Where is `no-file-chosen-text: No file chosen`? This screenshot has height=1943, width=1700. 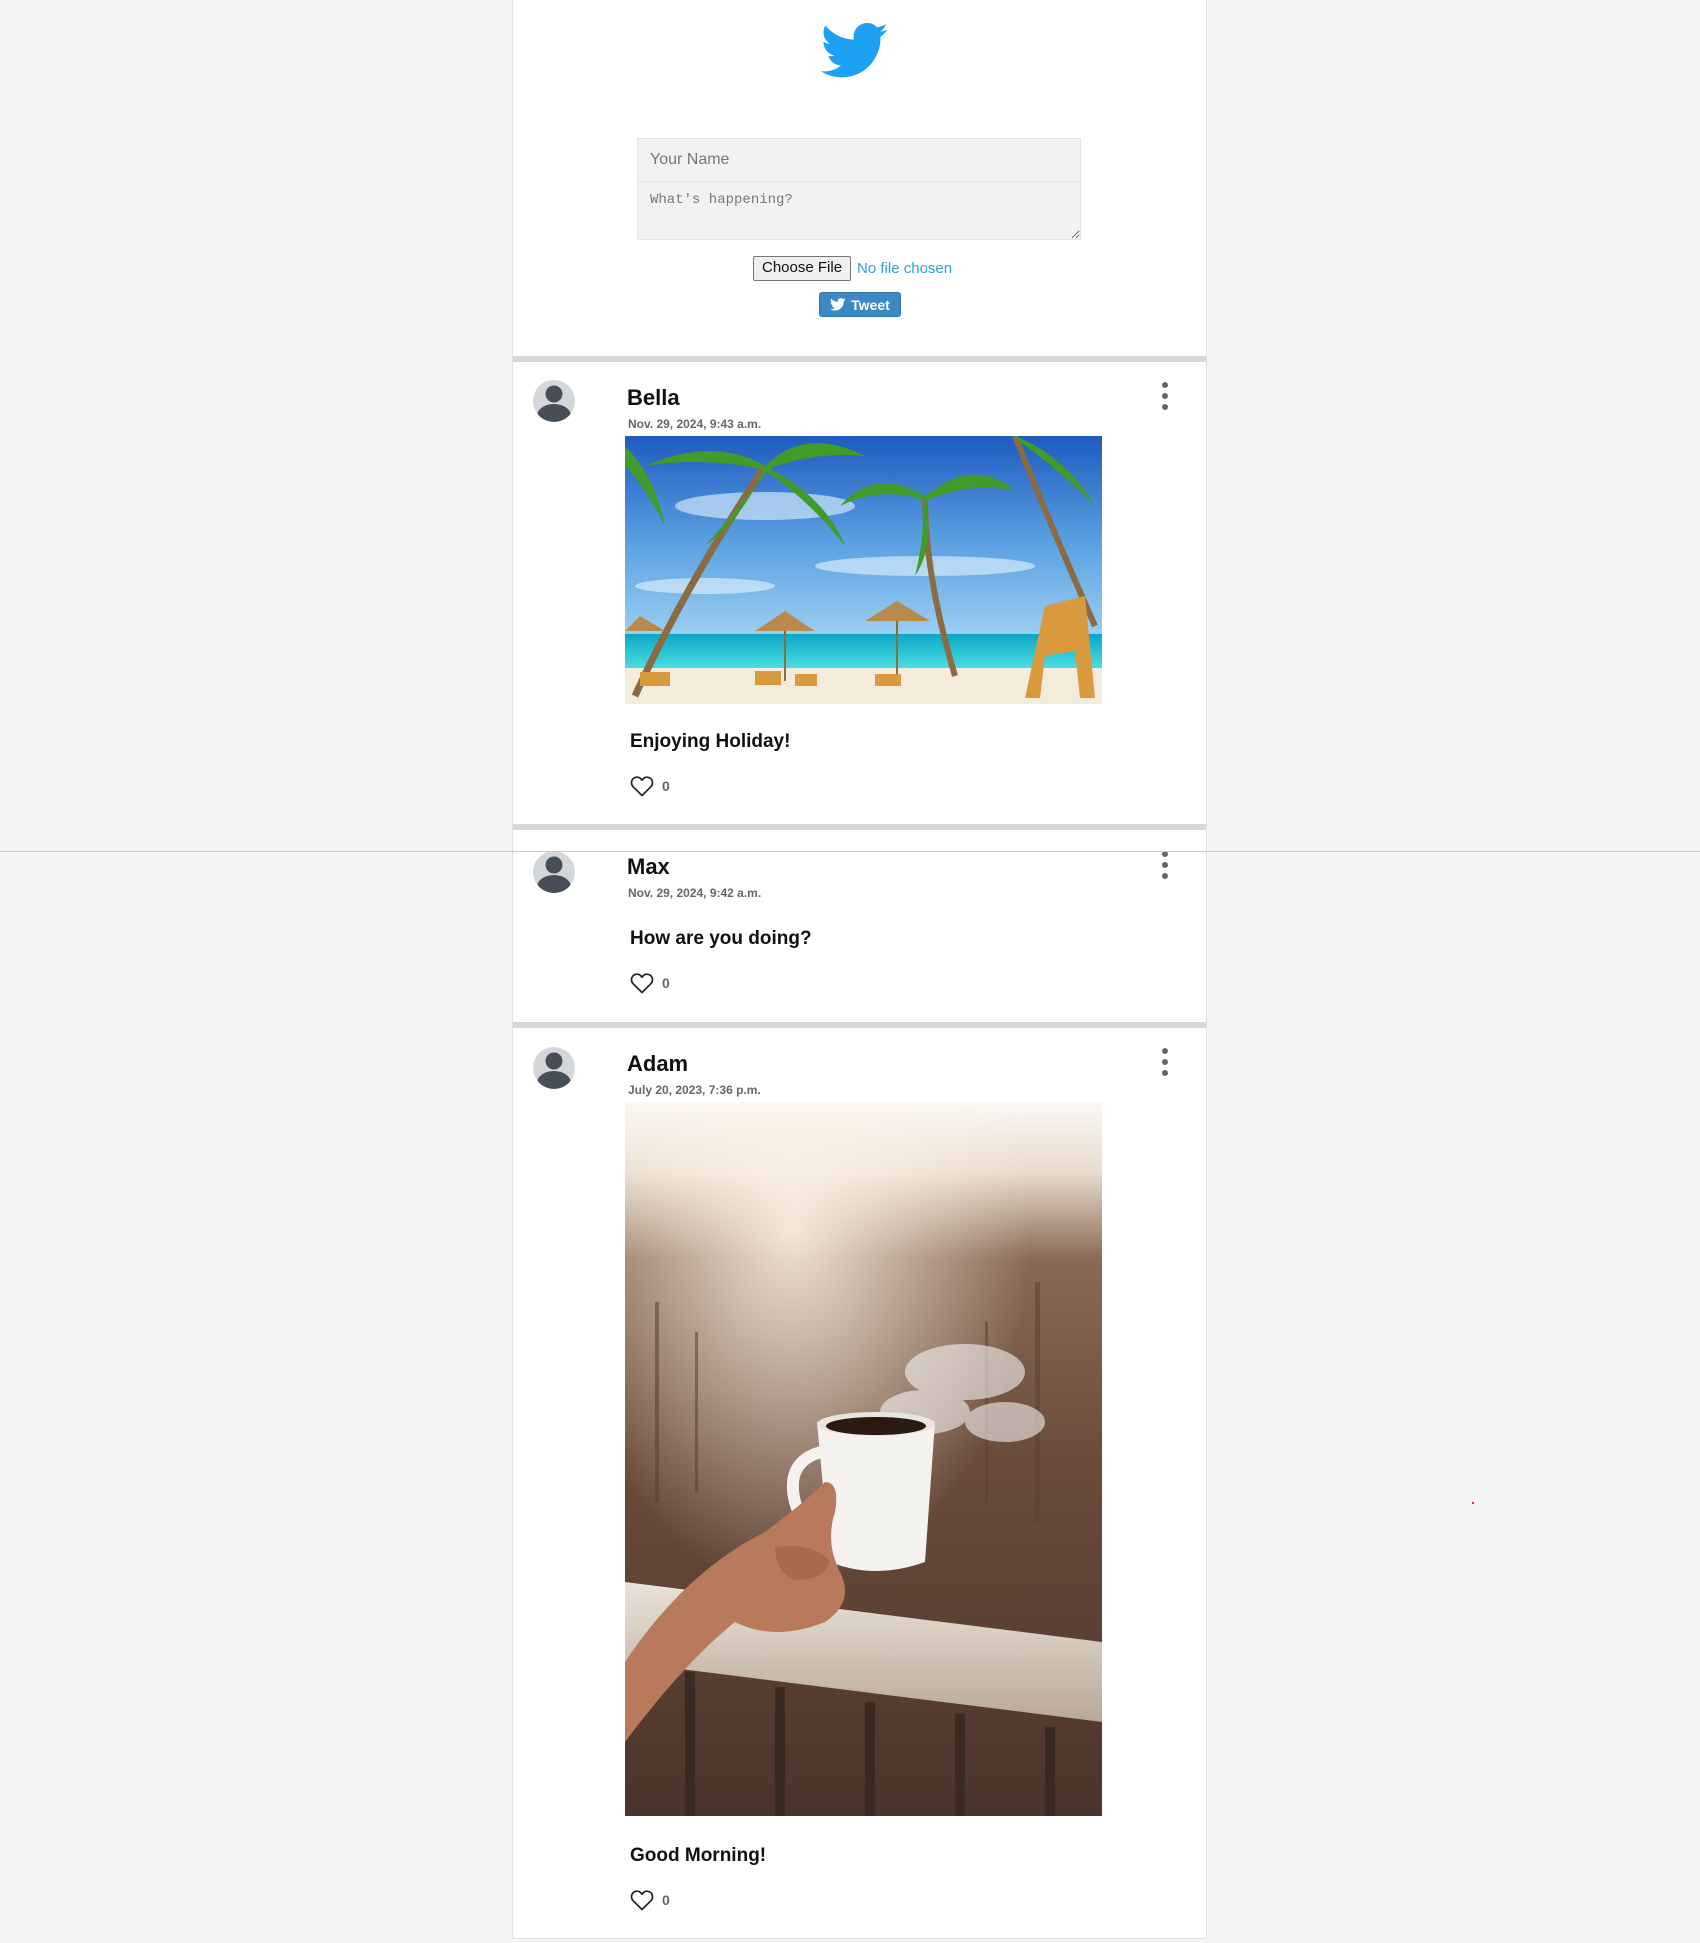 no-file-chosen-text: No file chosen is located at coordinates (905, 268).